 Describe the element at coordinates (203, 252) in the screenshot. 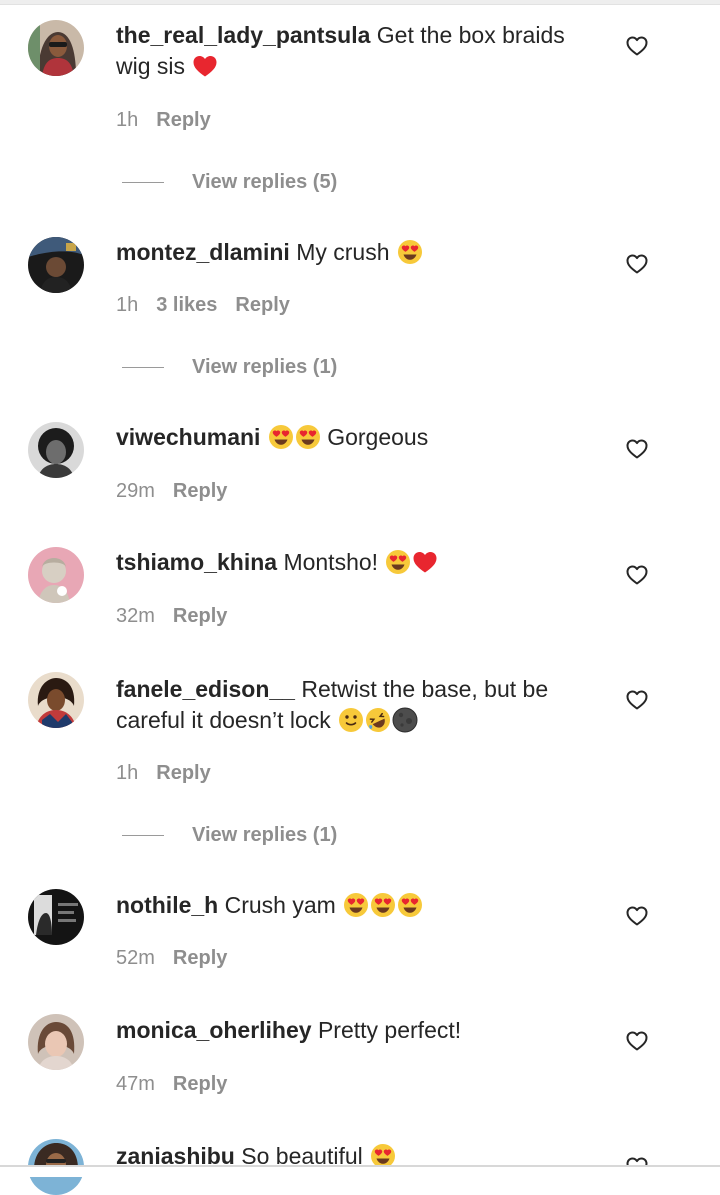

I see `username: montez_dlamini` at that location.